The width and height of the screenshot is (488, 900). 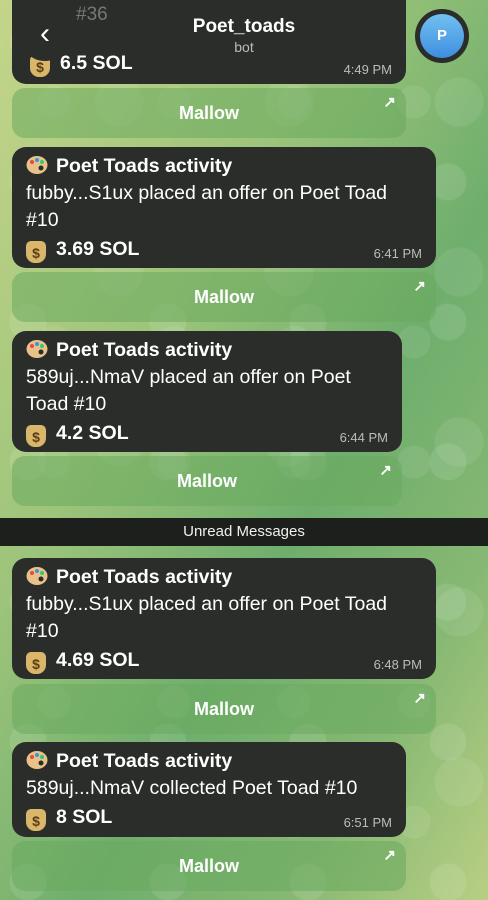 I want to click on message-time: 6:51 PM, so click(x=367, y=822).